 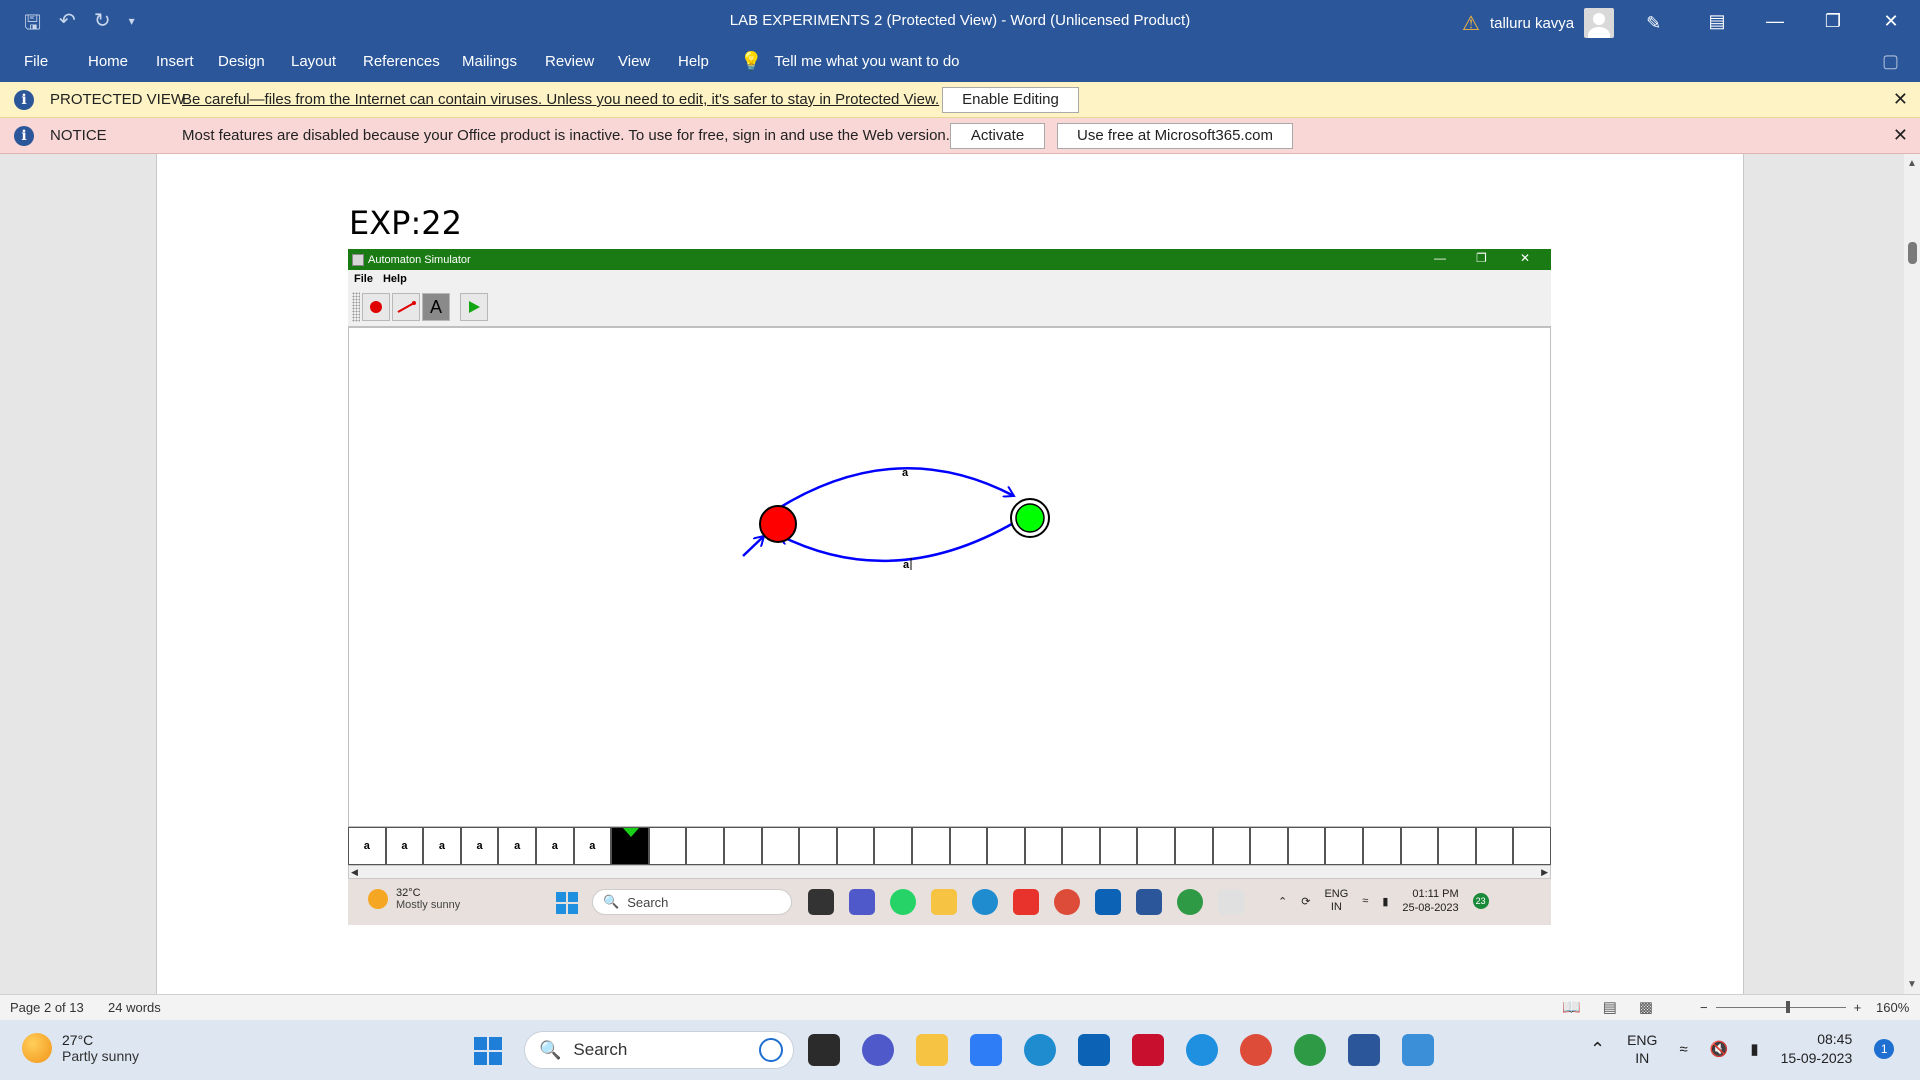 What do you see at coordinates (401, 61) in the screenshot?
I see `tab-references: References` at bounding box center [401, 61].